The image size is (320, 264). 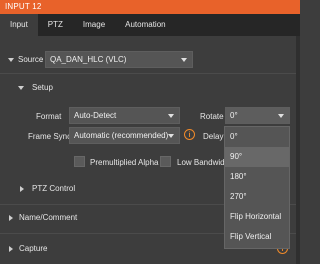 I want to click on source-dropdown-value: QA_DAN_HLC (VLC), so click(x=88, y=59).